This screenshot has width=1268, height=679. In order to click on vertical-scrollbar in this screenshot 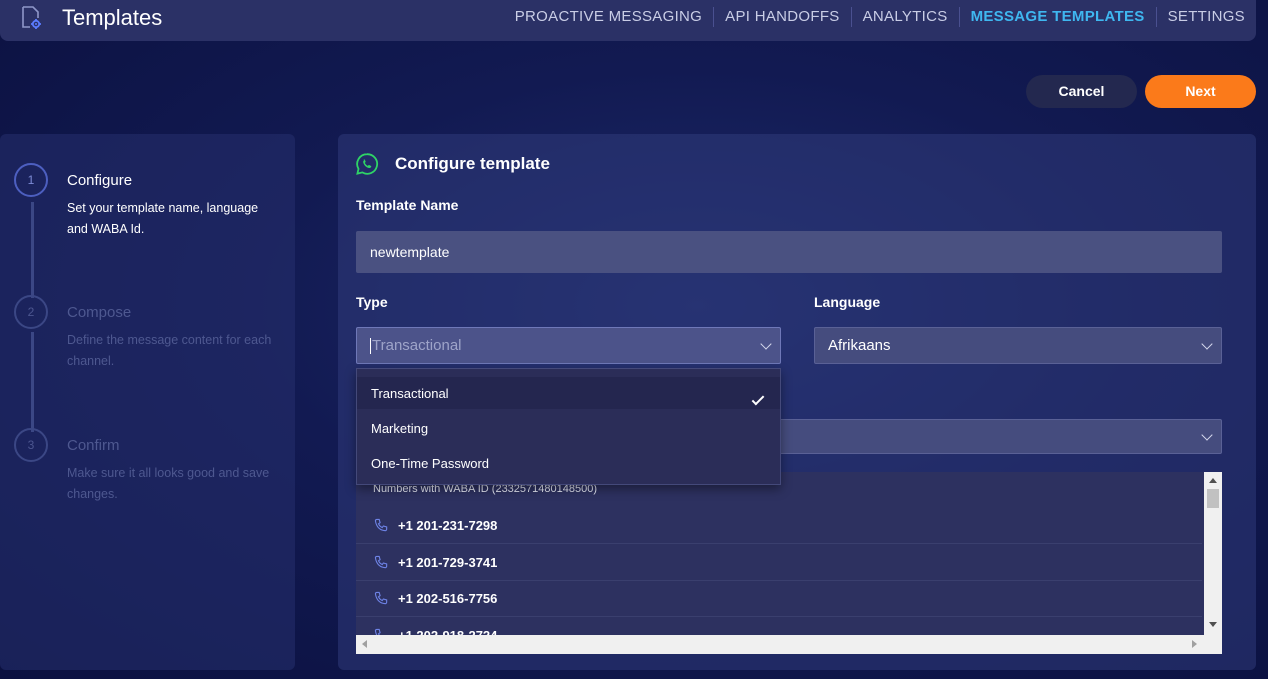, I will do `click(1213, 553)`.